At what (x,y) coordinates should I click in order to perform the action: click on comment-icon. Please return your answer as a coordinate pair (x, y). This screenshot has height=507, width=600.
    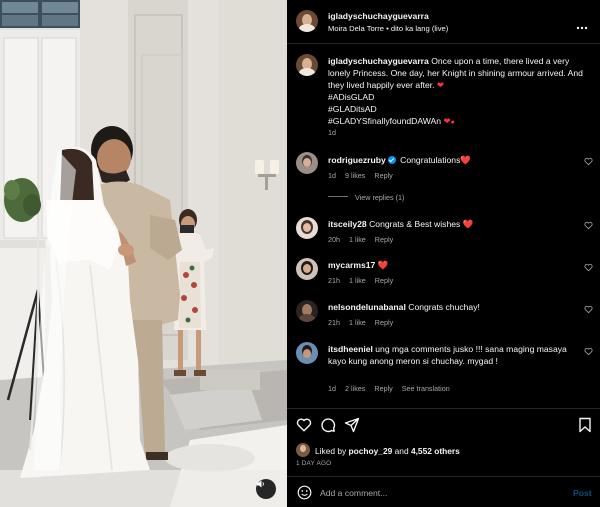
    Looking at the image, I should click on (328, 425).